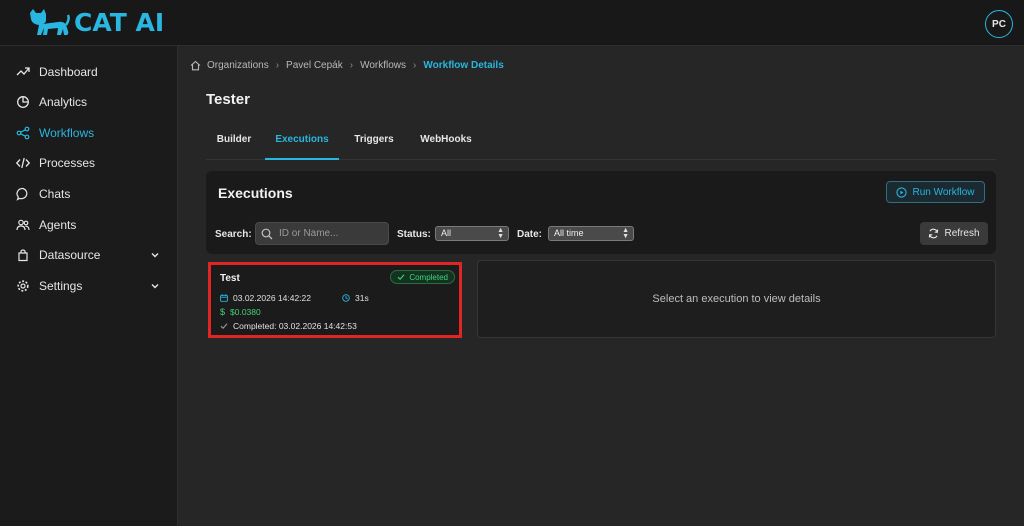 The height and width of the screenshot is (526, 1024). What do you see at coordinates (446, 142) in the screenshot?
I see `tab-webhooks: WebHooks` at bounding box center [446, 142].